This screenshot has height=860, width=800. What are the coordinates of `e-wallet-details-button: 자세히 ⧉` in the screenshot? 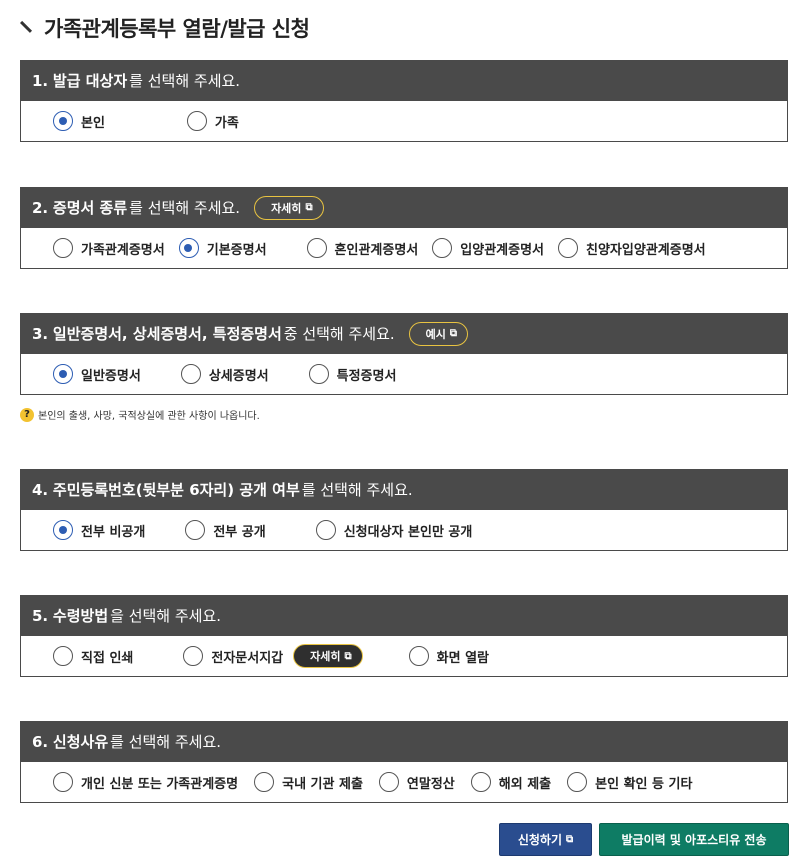 It's located at (328, 656).